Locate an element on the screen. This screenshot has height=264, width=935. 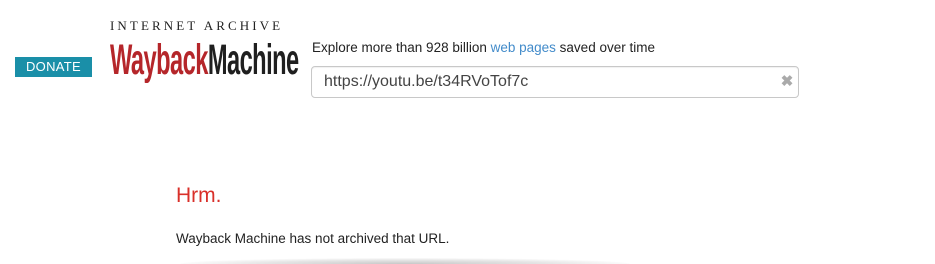
clear-icon: ✖ is located at coordinates (787, 82).